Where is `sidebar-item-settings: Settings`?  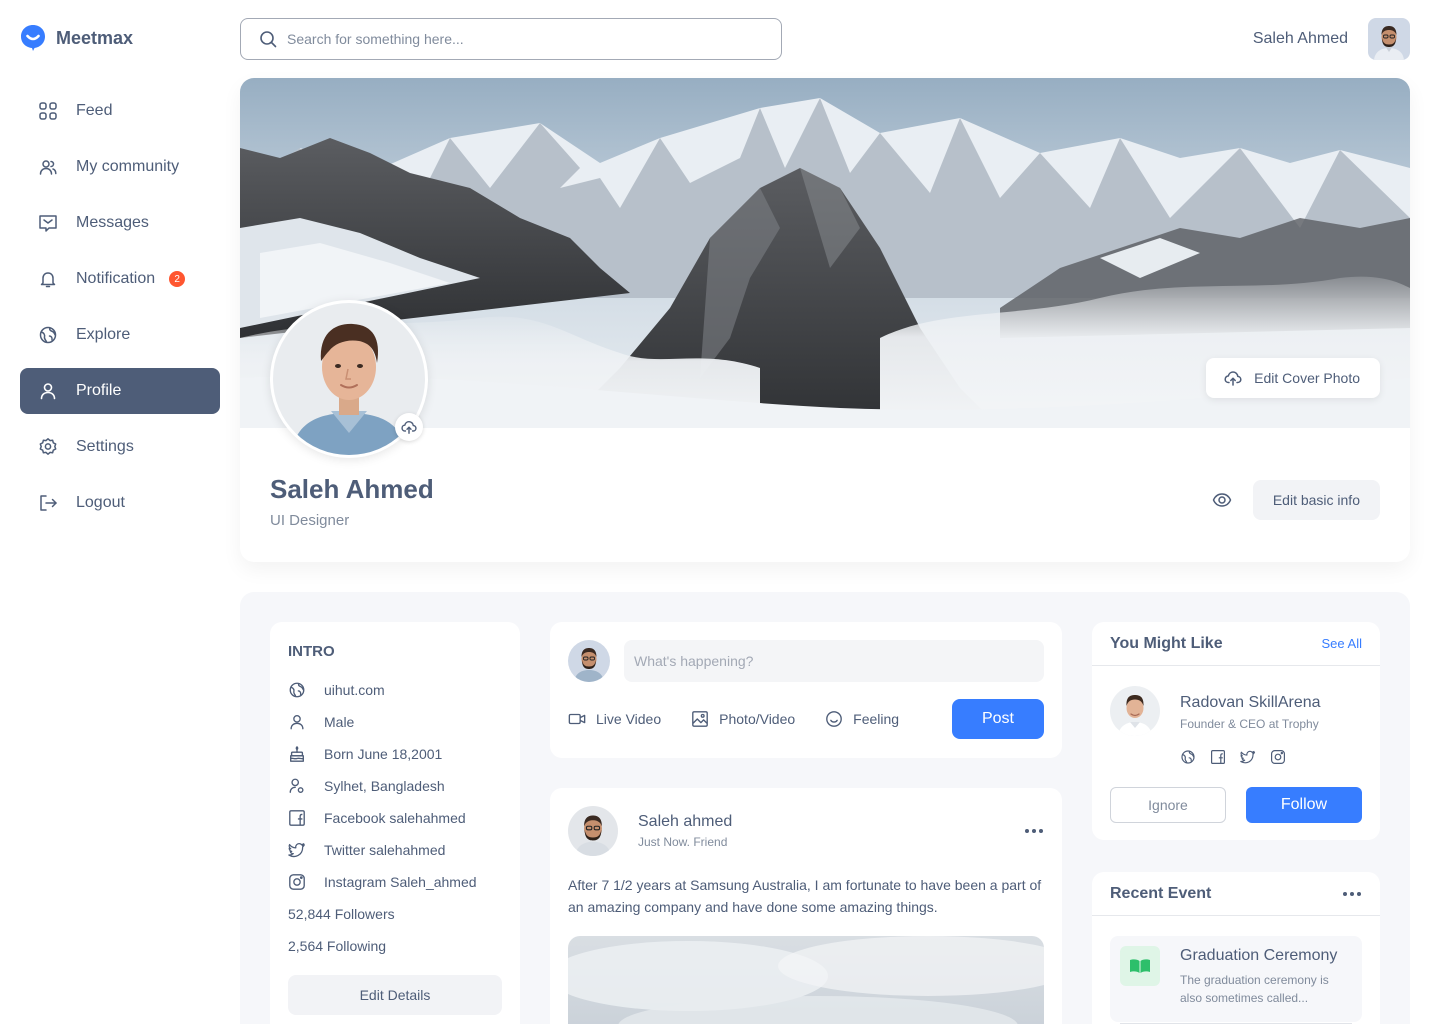 sidebar-item-settings: Settings is located at coordinates (120, 447).